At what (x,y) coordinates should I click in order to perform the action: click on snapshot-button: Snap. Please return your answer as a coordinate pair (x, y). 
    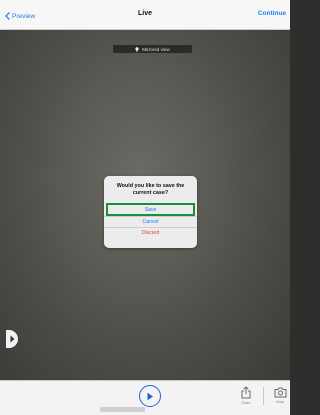
    Looking at the image, I should click on (280, 399).